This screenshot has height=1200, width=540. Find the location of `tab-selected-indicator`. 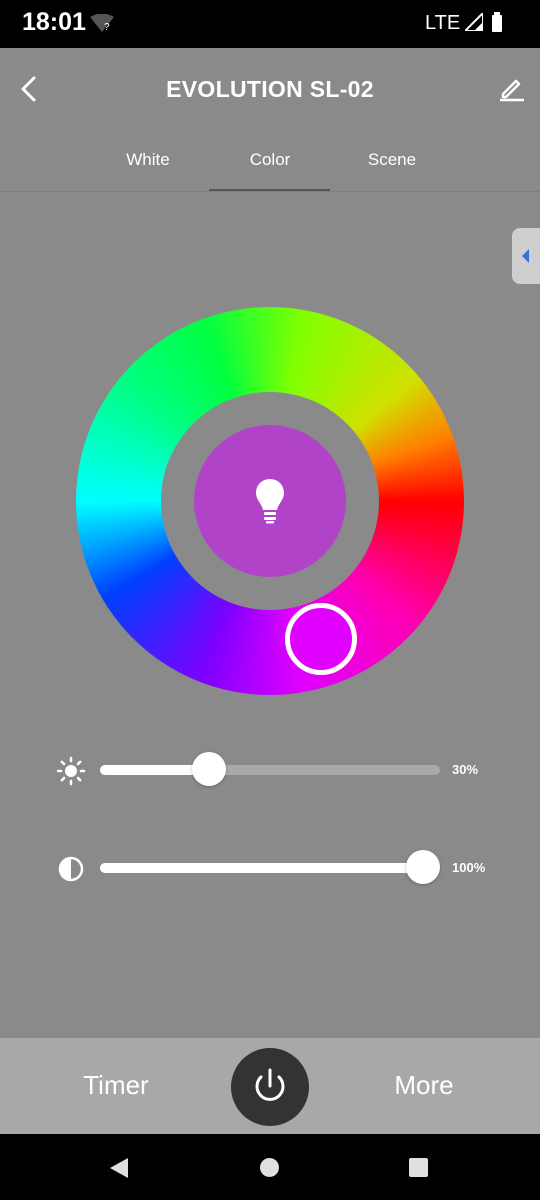

tab-selected-indicator is located at coordinates (269, 190).